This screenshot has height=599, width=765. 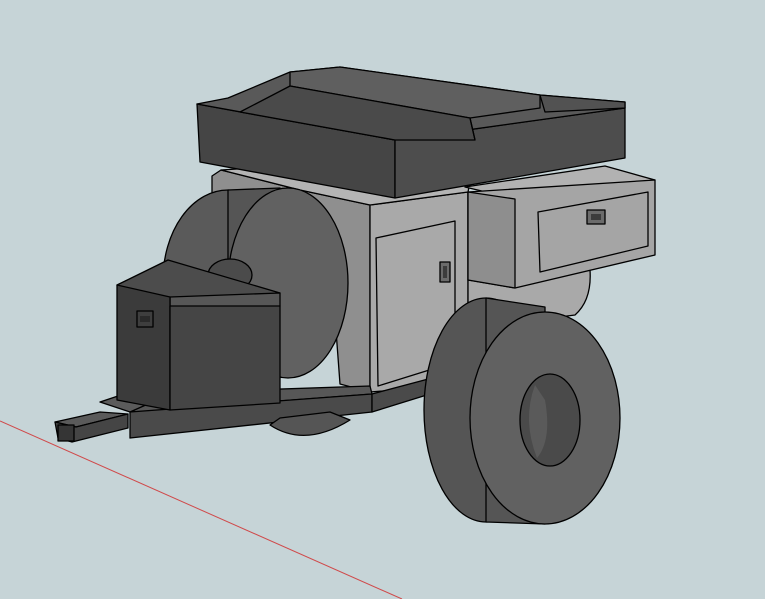 I want to click on storage-box-latch-slot, so click(x=596, y=217).